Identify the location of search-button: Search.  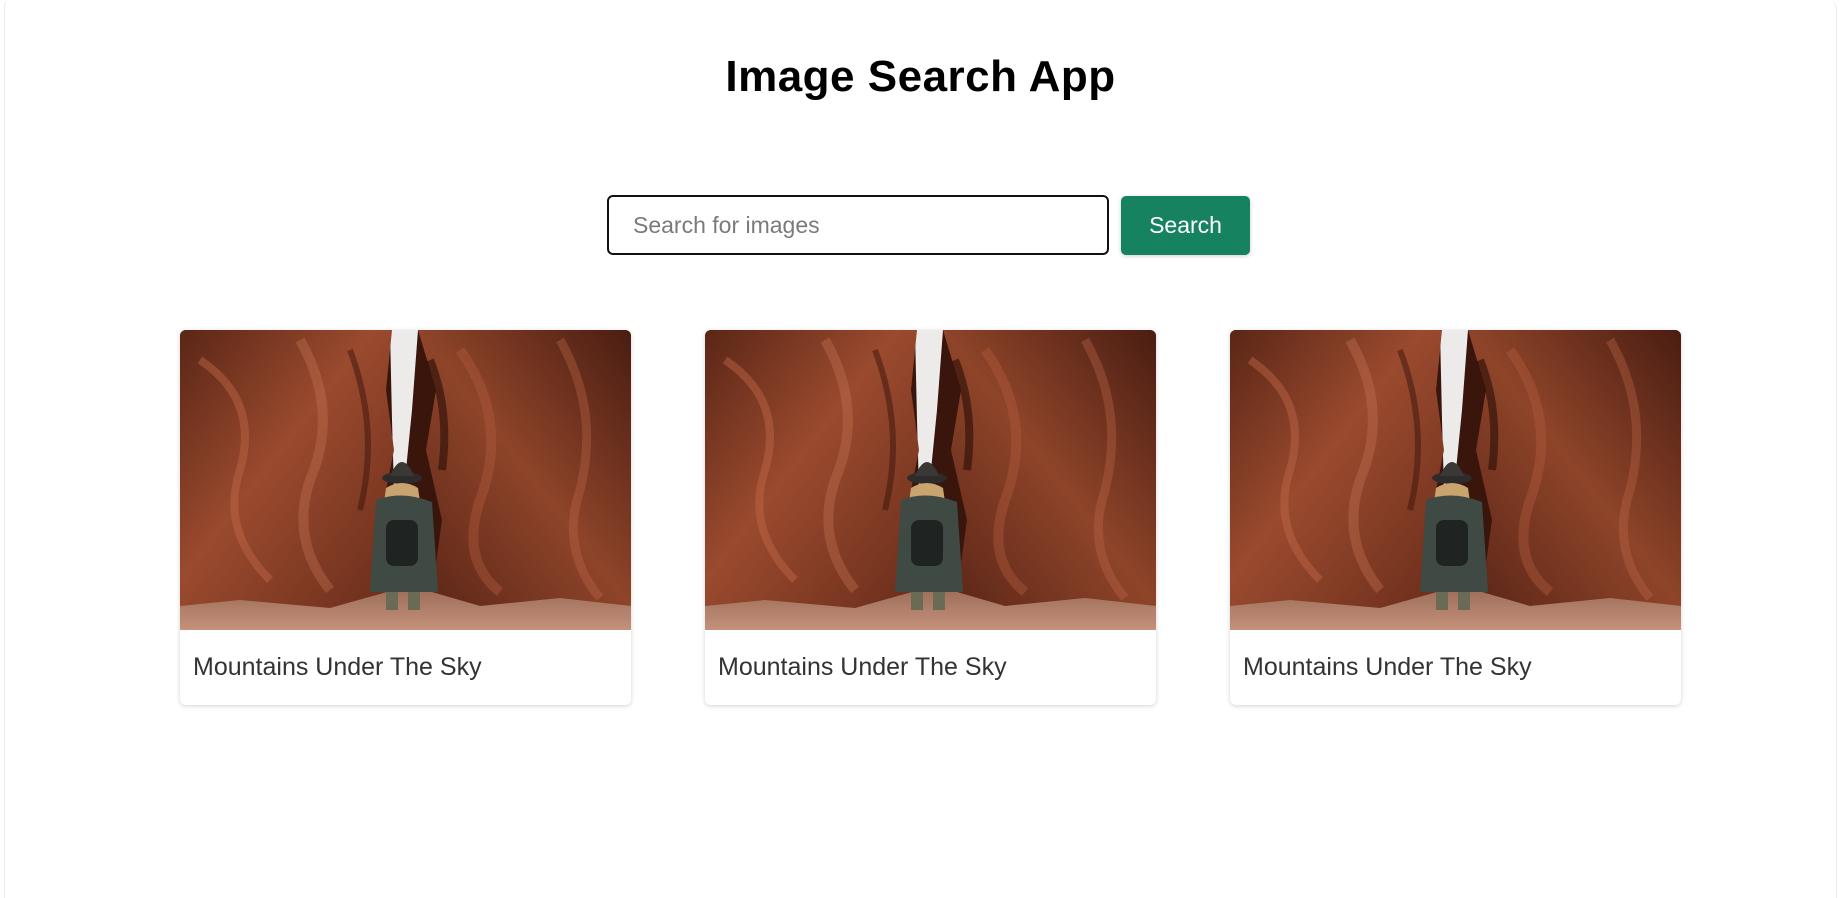
(1185, 225).